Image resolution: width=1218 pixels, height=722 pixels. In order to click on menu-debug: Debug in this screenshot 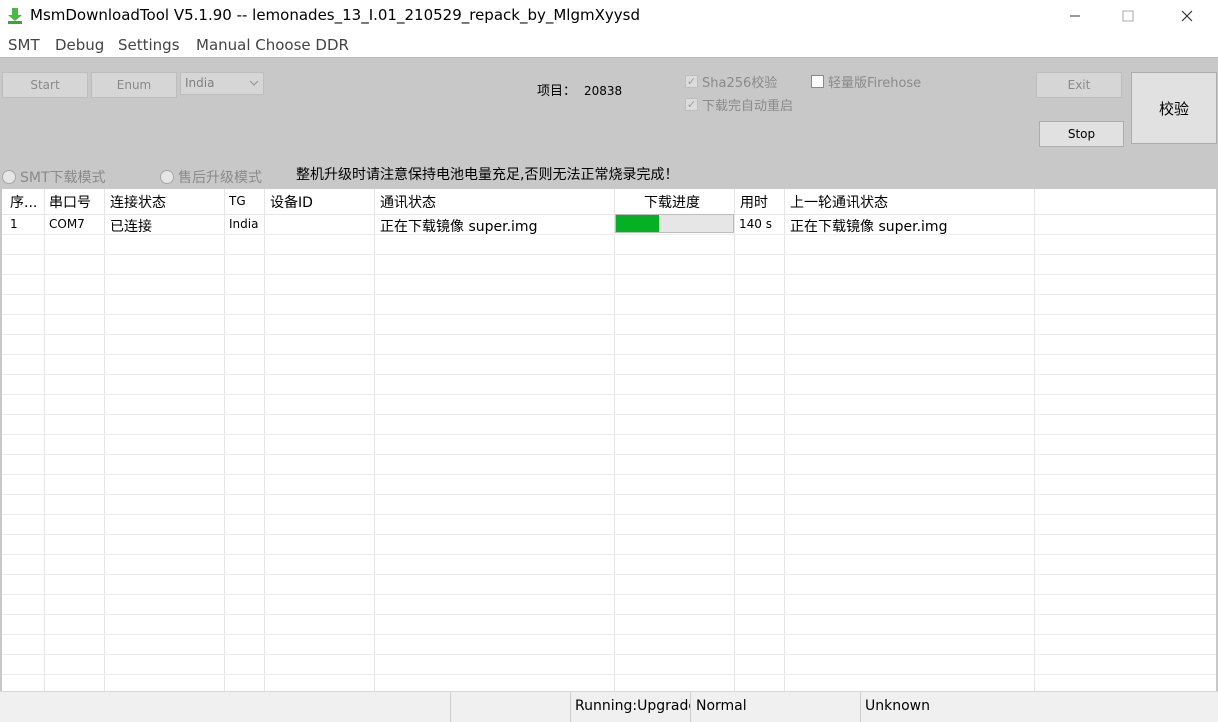, I will do `click(79, 45)`.